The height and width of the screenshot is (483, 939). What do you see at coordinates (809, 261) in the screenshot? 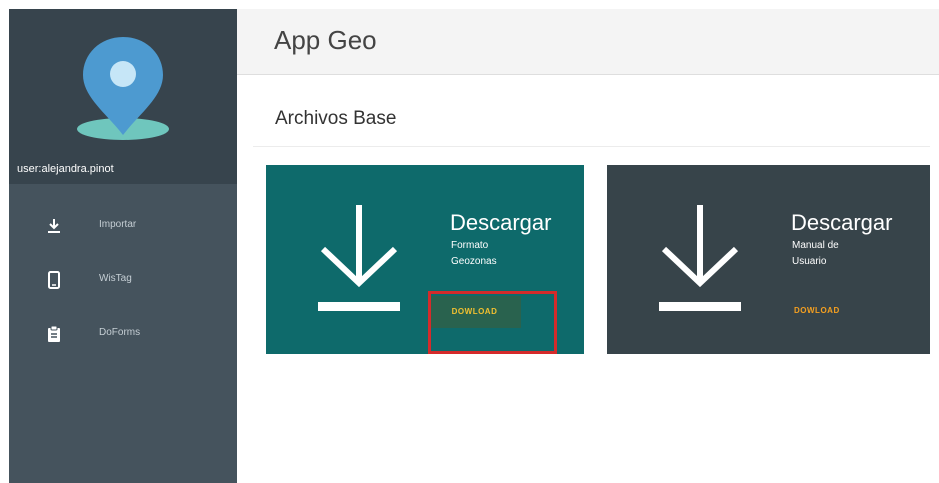
I see `card-subtitle-line: Usuario` at bounding box center [809, 261].